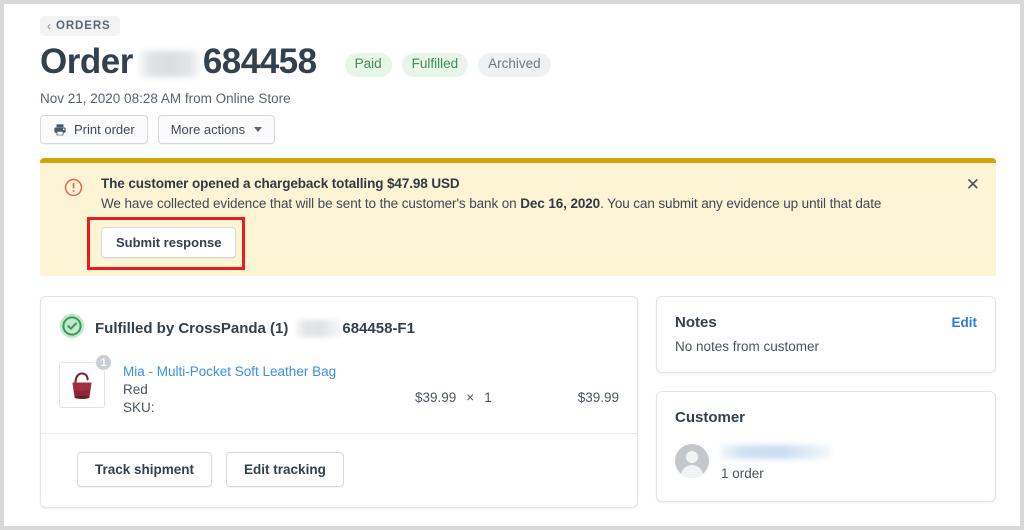  What do you see at coordinates (435, 65) in the screenshot?
I see `status-badge-fulfilled: Fulfilled` at bounding box center [435, 65].